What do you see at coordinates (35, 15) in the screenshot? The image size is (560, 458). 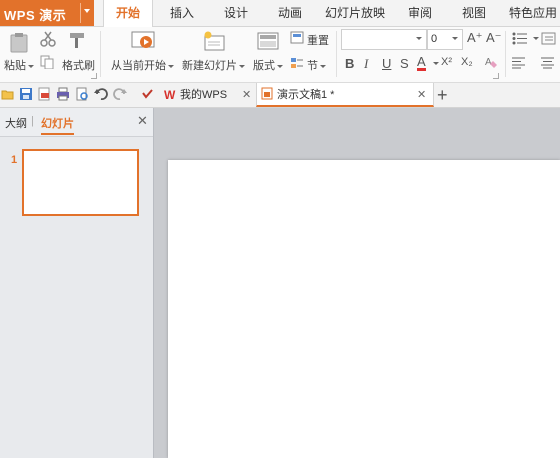 I see `app-title: WPS 演示` at bounding box center [35, 15].